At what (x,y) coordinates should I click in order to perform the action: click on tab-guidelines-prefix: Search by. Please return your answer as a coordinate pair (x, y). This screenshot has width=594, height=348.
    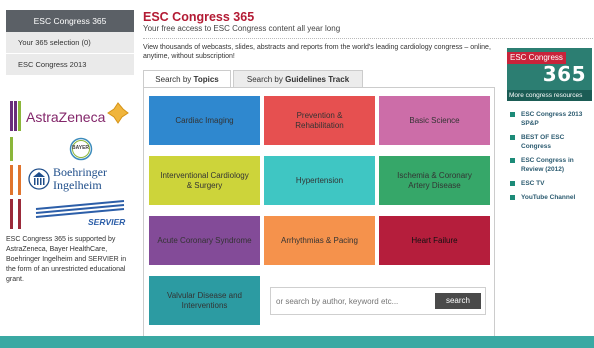
    Looking at the image, I should click on (266, 79).